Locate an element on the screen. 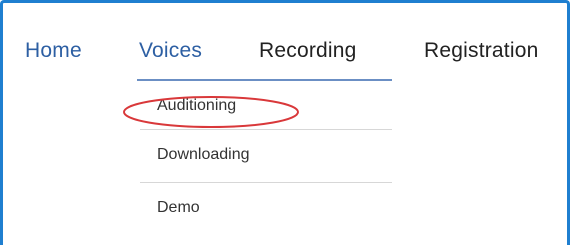 Image resolution: width=570 pixels, height=245 pixels. nav-item-recording: Recording is located at coordinates (308, 51).